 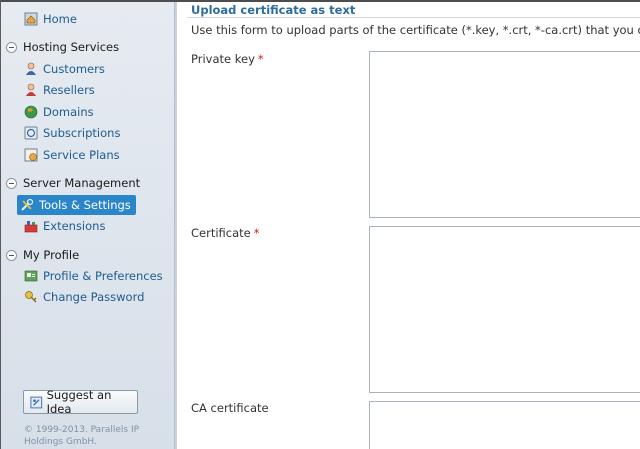 What do you see at coordinates (103, 276) in the screenshot?
I see `nav-profile-preferences-label: Profile & Preferences` at bounding box center [103, 276].